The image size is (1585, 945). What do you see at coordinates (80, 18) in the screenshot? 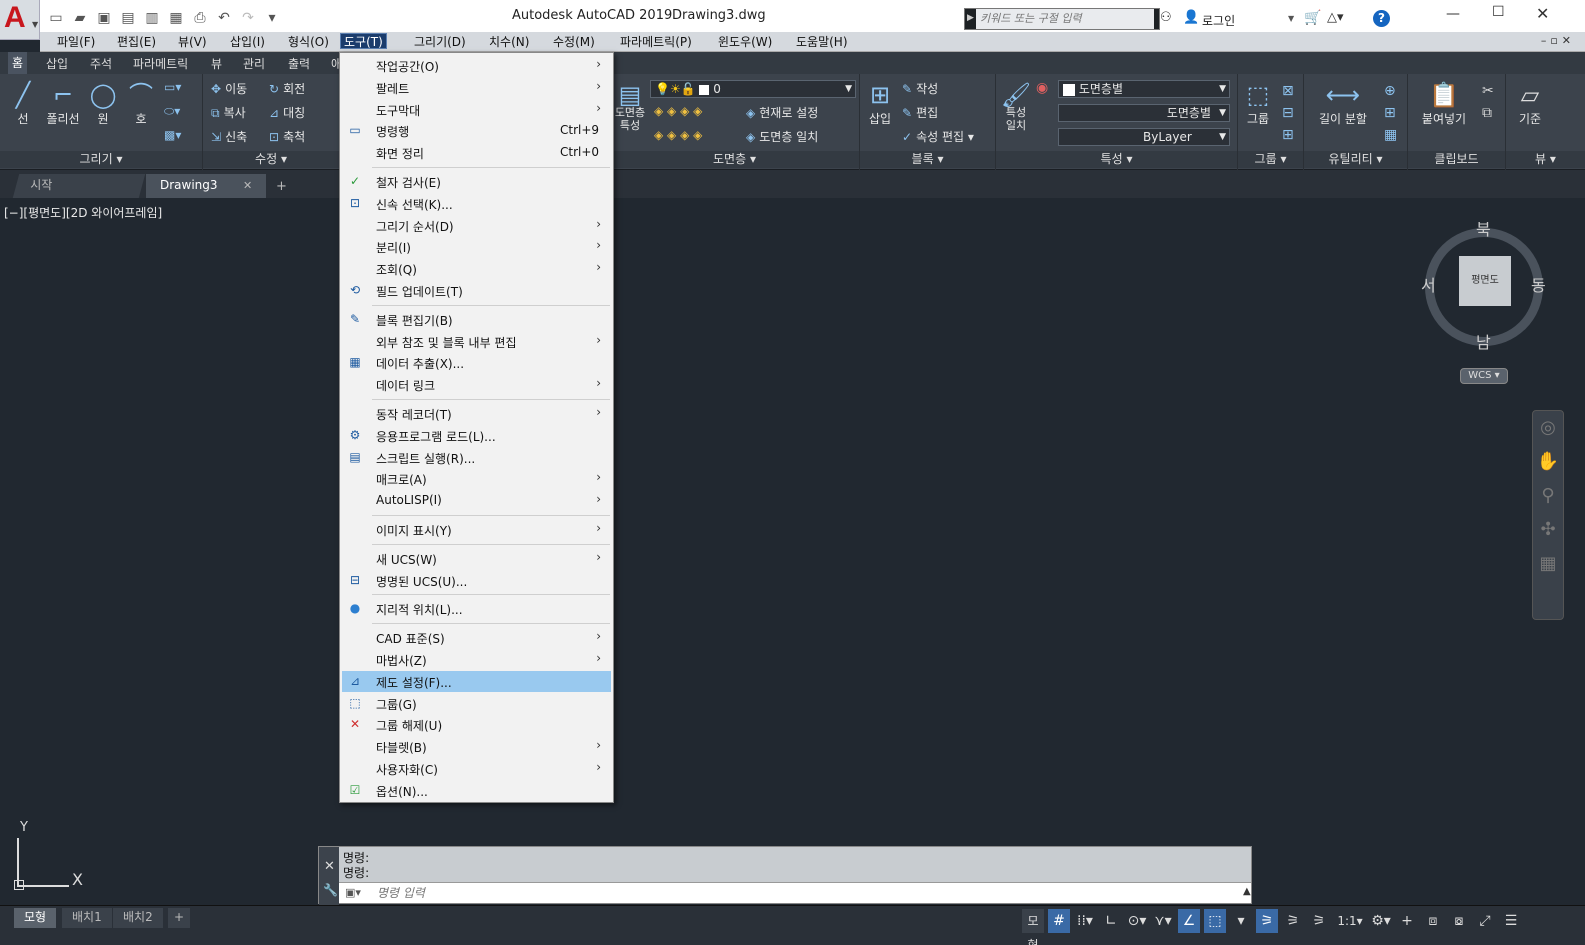
I see `open-file-icon: ▰` at bounding box center [80, 18].